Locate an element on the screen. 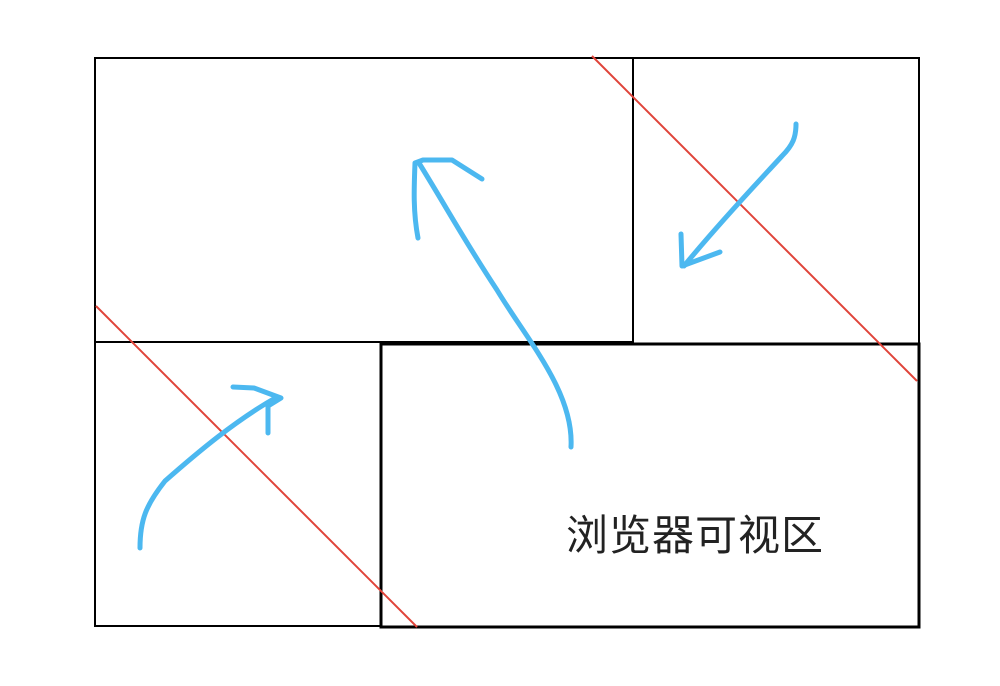  arrow-into-bottom-left is located at coordinates (210, 467).